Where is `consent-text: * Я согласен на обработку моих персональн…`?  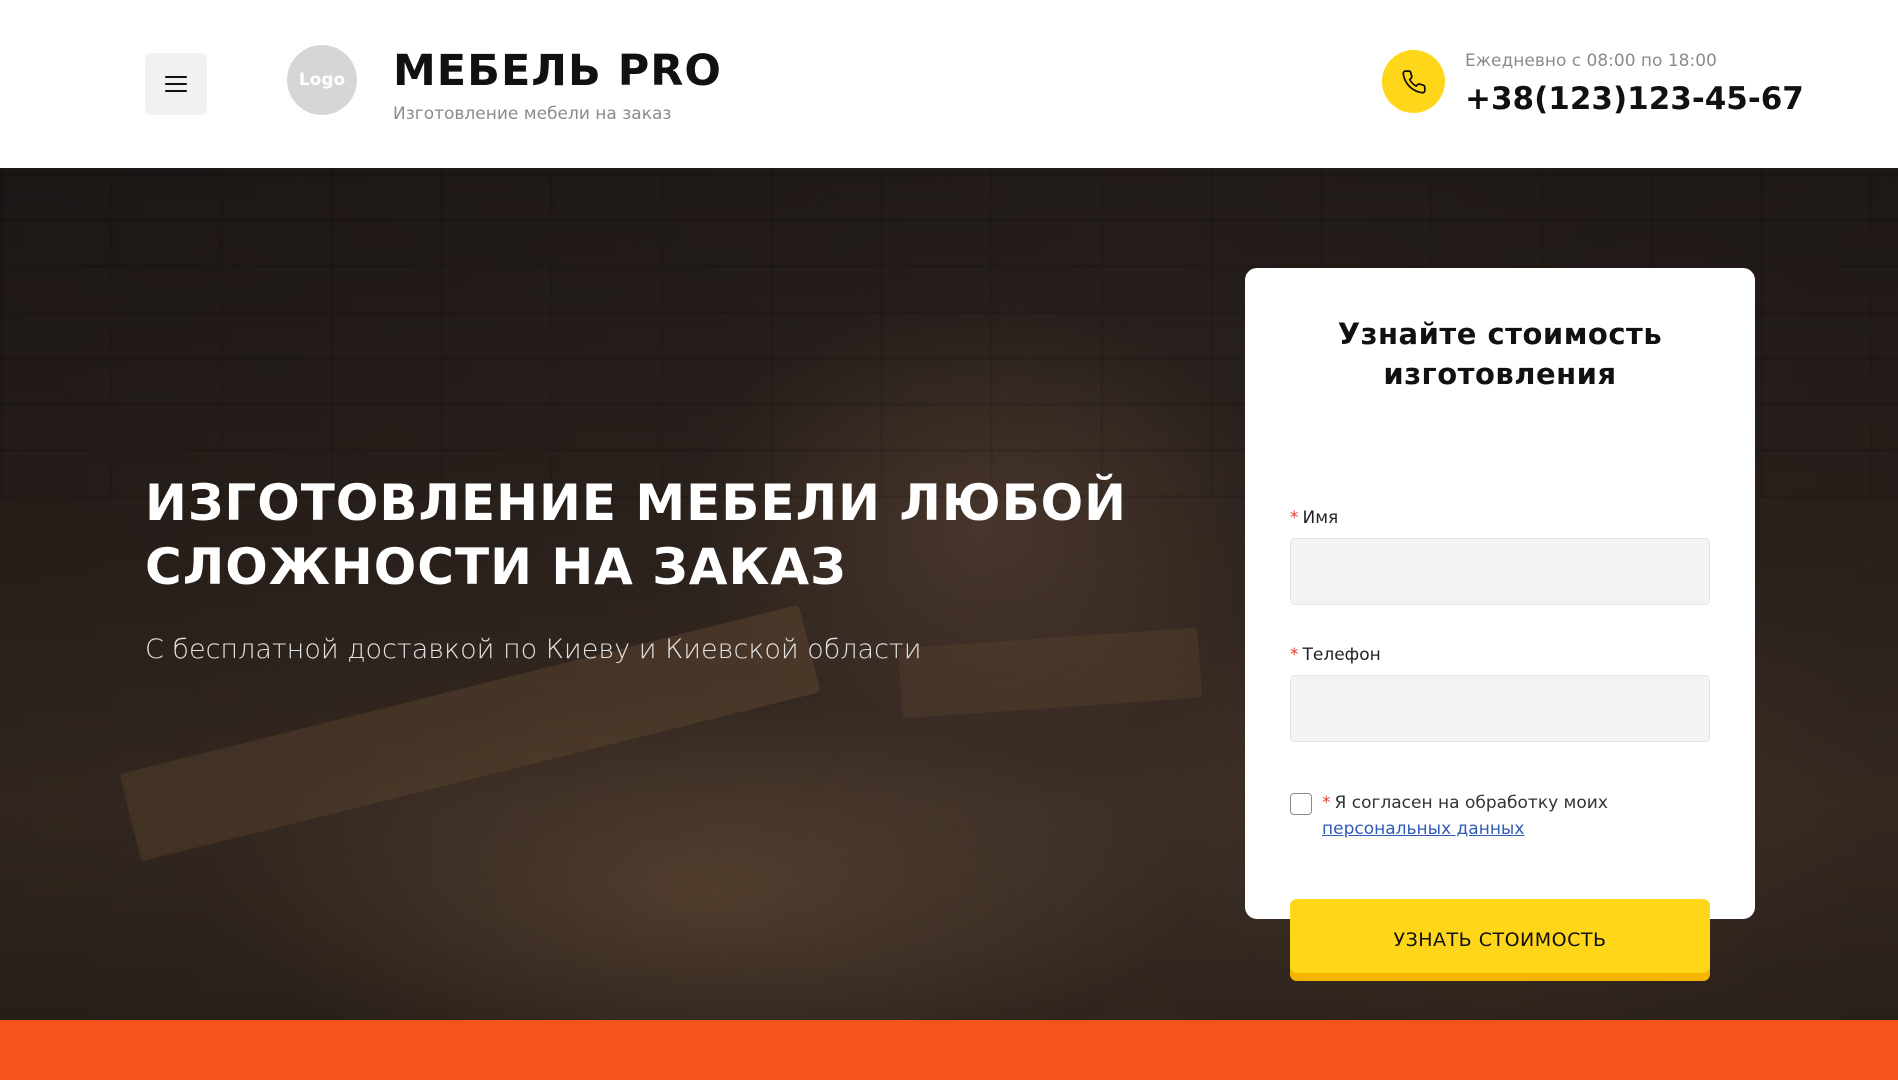 consent-text: * Я согласен на обработку моих персональн… is located at coordinates (1465, 816).